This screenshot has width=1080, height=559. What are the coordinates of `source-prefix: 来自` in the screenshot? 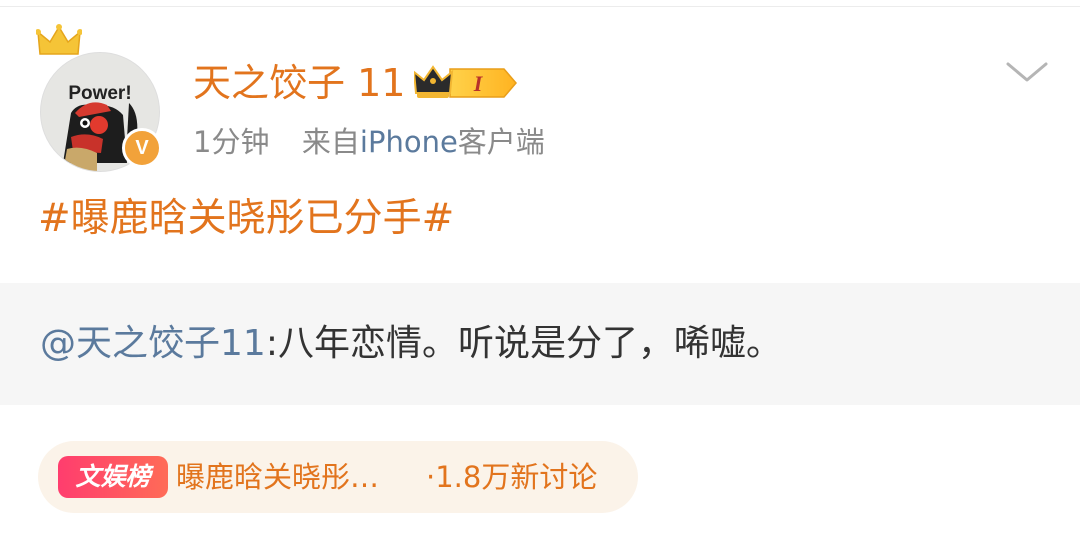 It's located at (330, 142).